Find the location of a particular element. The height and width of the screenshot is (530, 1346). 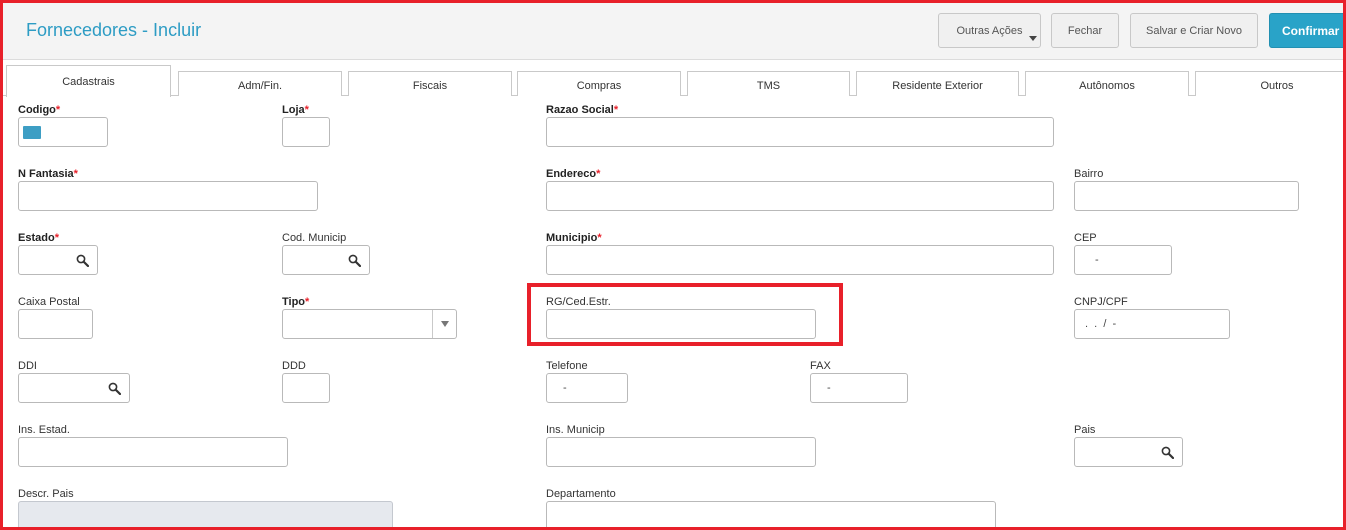

ddd-label: DDD is located at coordinates (294, 366).